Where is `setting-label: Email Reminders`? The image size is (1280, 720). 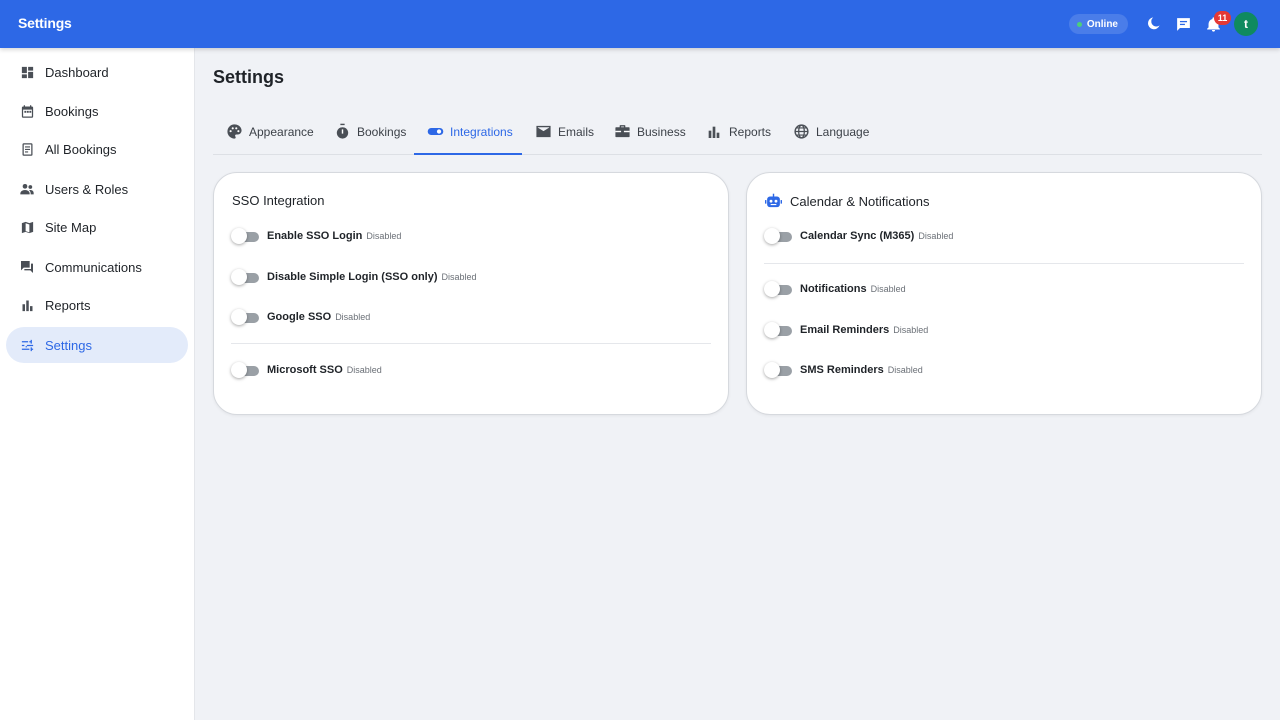
setting-label: Email Reminders is located at coordinates (845, 330).